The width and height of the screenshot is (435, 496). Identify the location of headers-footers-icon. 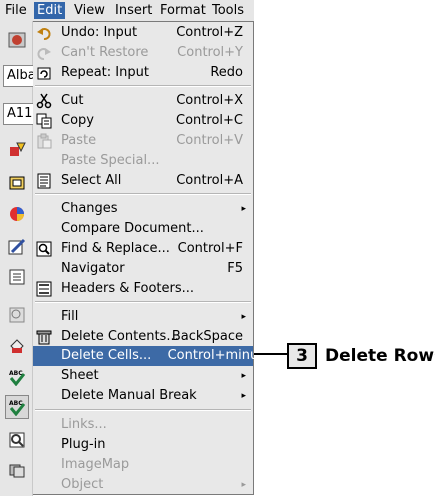
(44, 289).